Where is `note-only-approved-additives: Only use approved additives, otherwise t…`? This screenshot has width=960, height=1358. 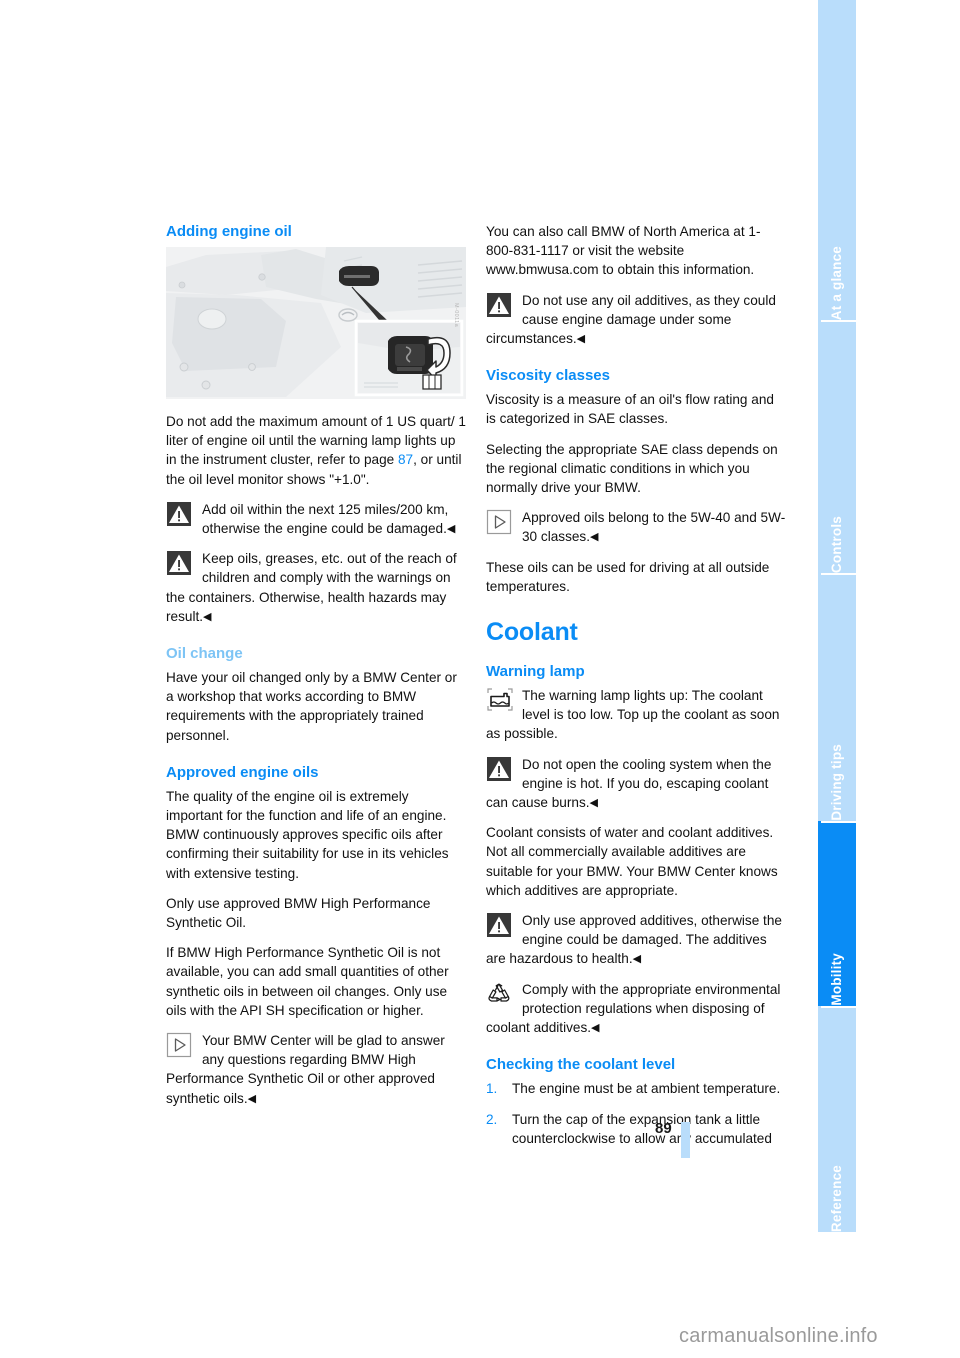
note-only-approved-additives: Only use approved additives, otherwise t… is located at coordinates (636, 940).